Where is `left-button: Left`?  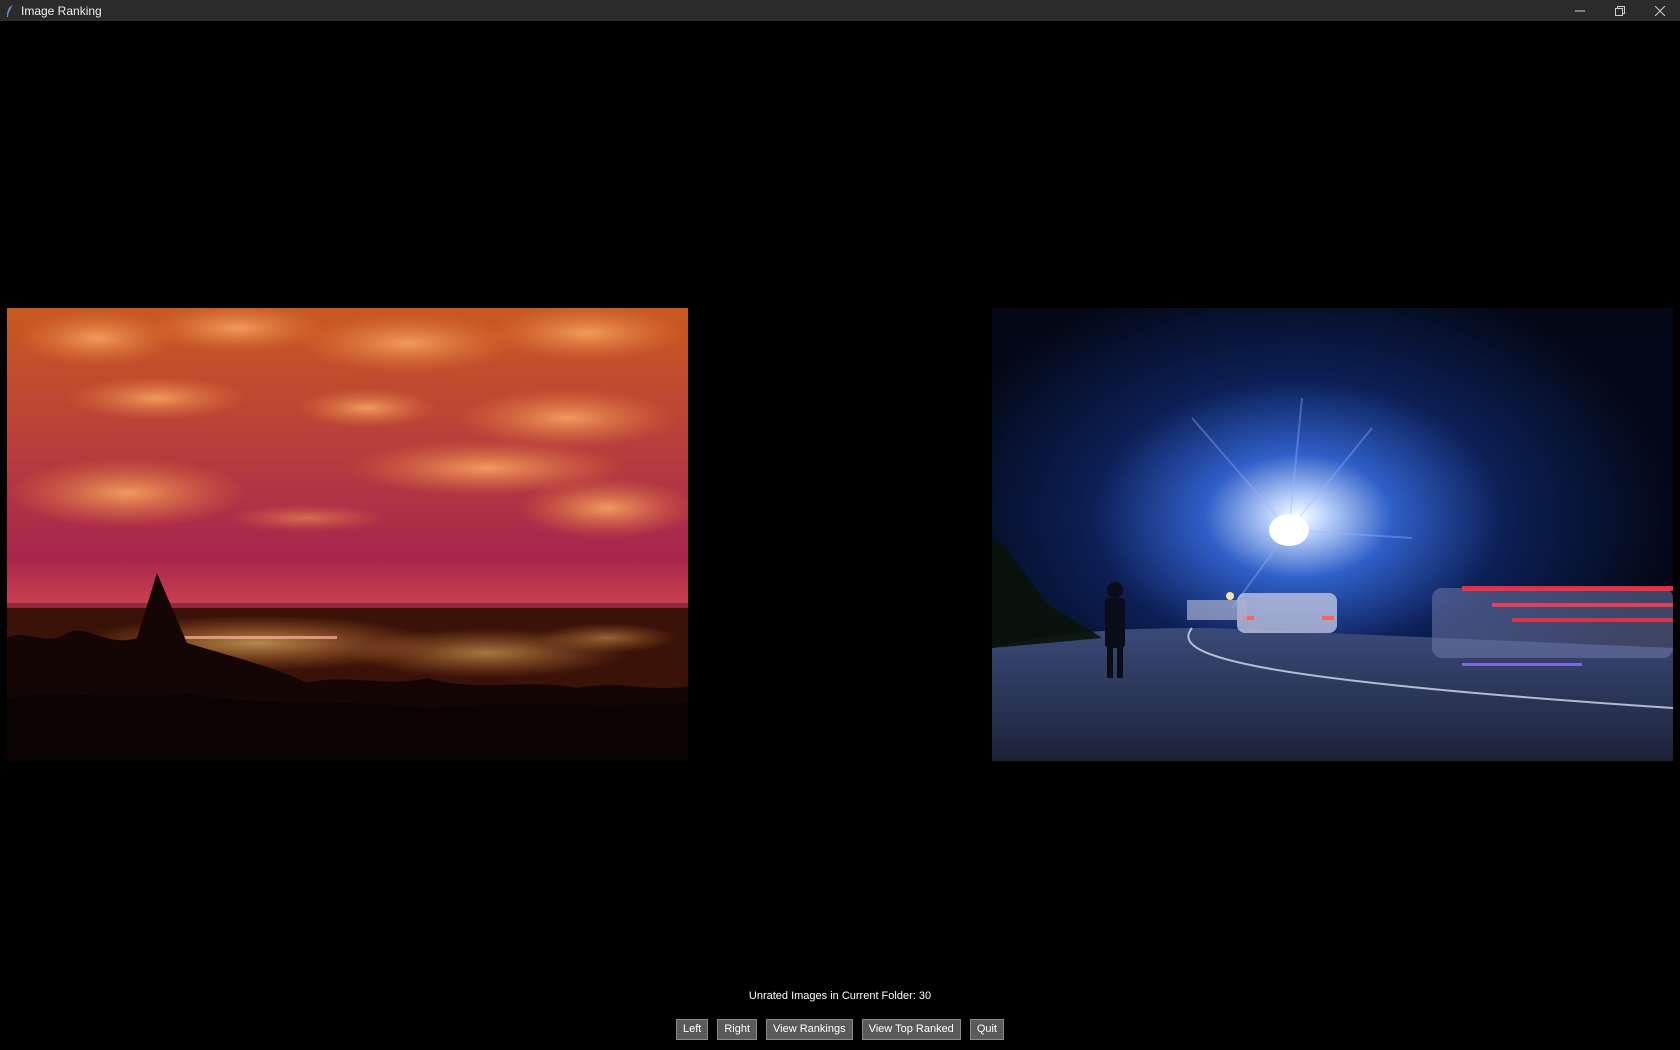
left-button: Left is located at coordinates (692, 1029).